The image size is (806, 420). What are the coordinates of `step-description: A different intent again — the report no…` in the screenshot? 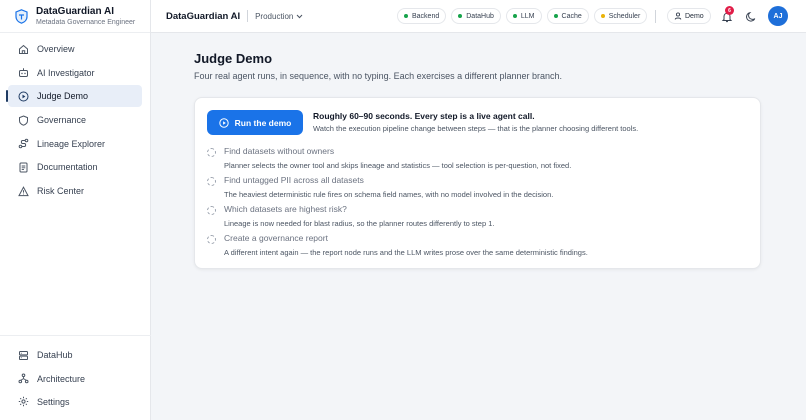 It's located at (406, 252).